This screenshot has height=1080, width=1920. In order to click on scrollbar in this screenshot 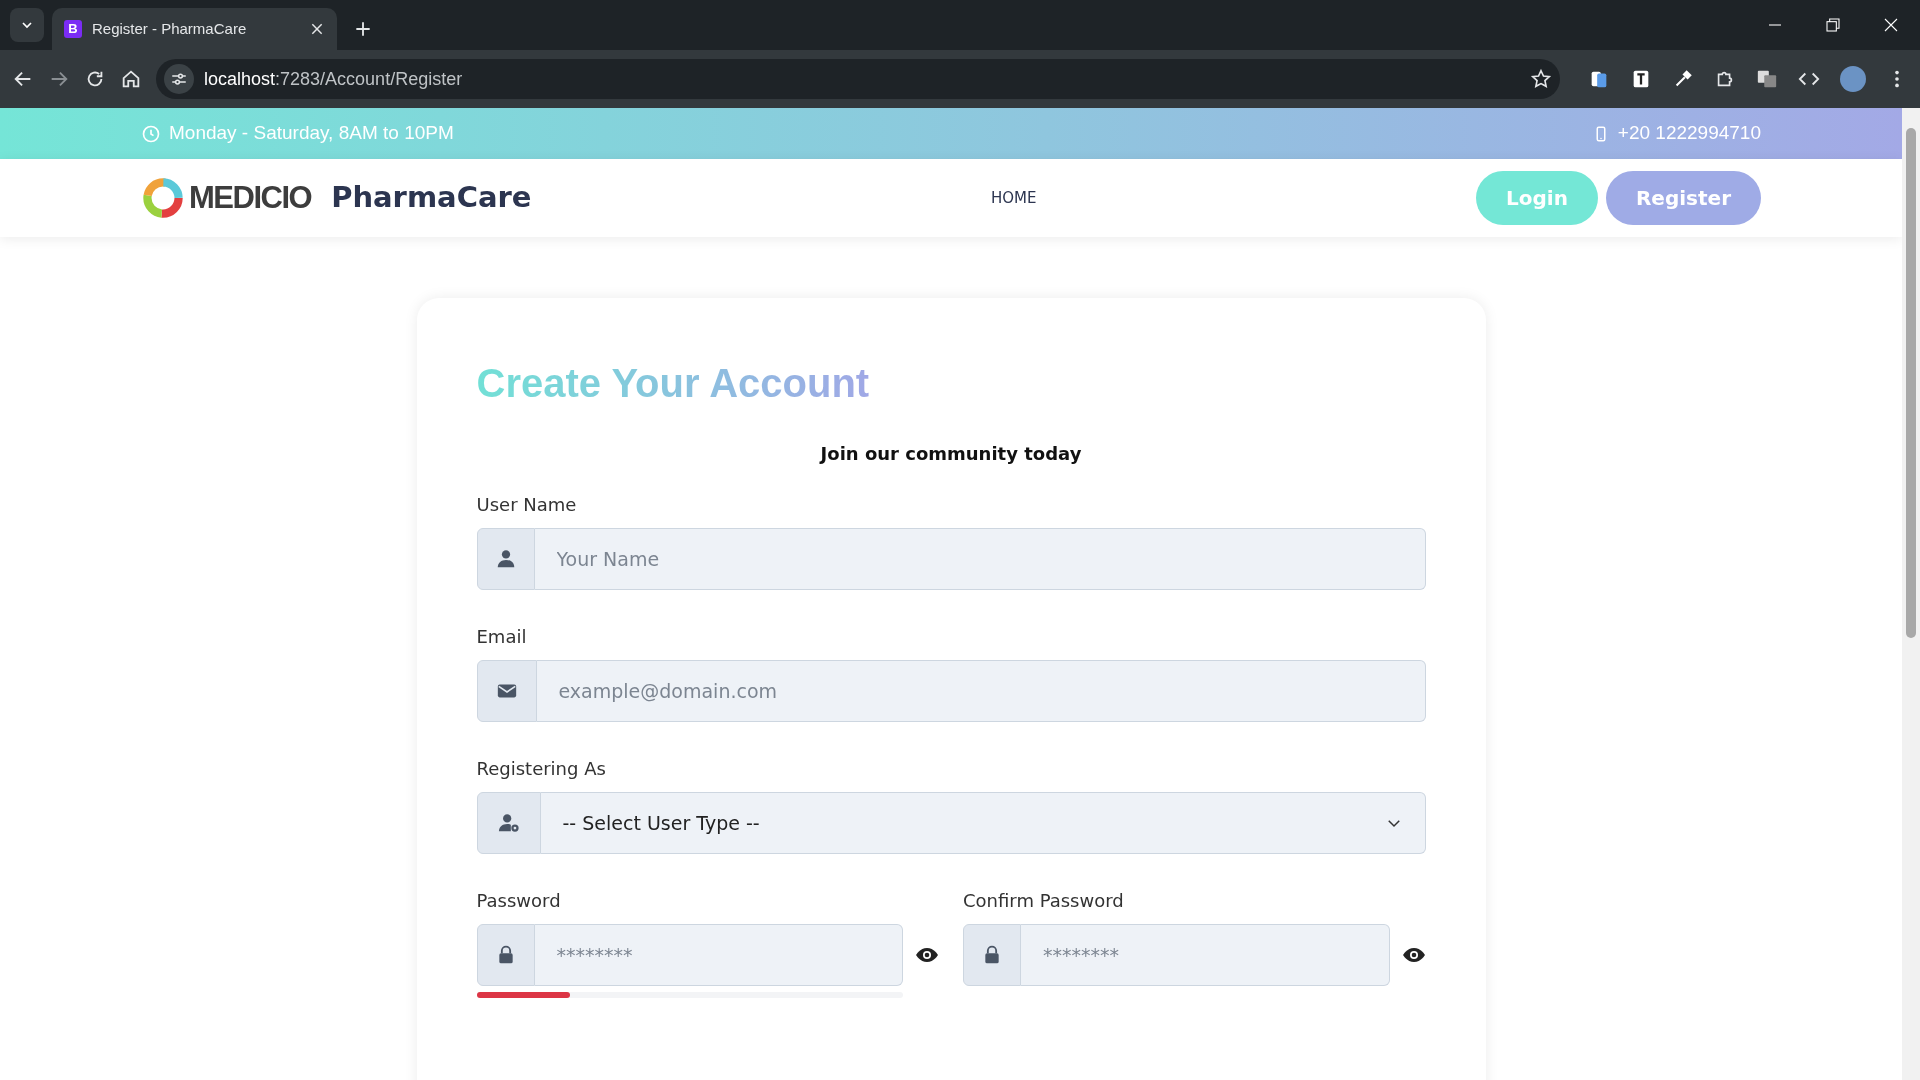, I will do `click(1911, 594)`.